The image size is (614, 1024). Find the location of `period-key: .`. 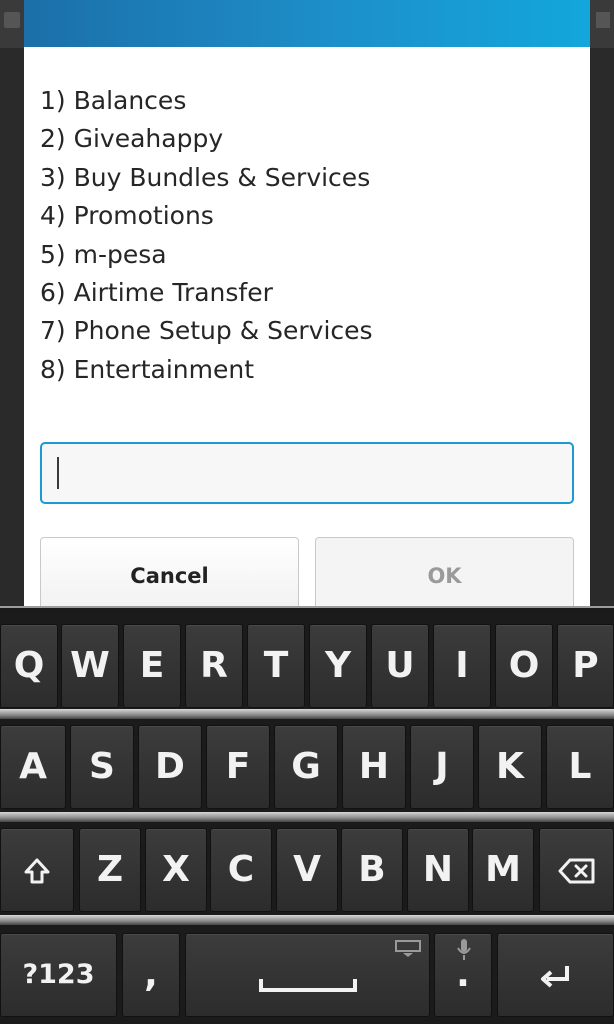

period-key: . is located at coordinates (463, 975).